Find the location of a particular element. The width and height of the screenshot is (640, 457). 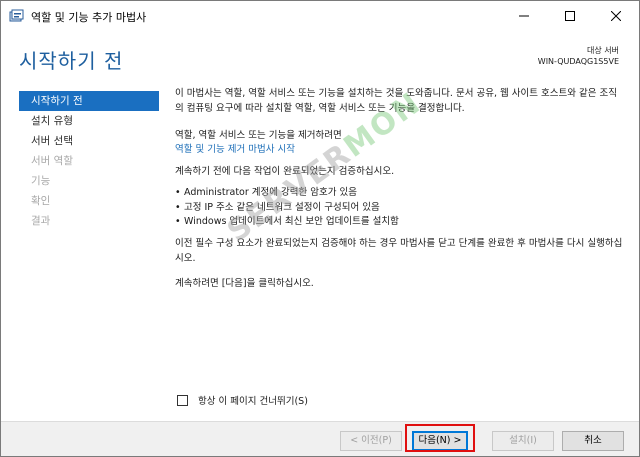

nav-item-server-roles: 서버 역할 is located at coordinates (52, 161).